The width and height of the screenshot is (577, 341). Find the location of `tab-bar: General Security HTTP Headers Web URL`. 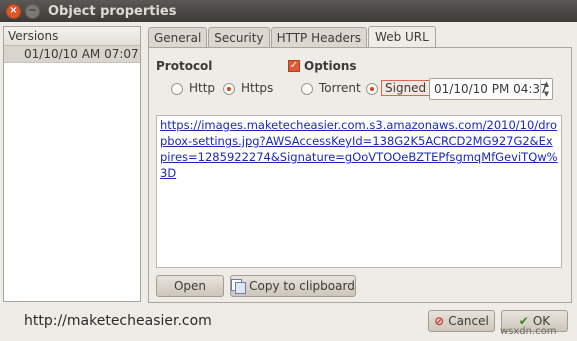

tab-bar: General Security HTTP Headers Web URL is located at coordinates (292, 37).